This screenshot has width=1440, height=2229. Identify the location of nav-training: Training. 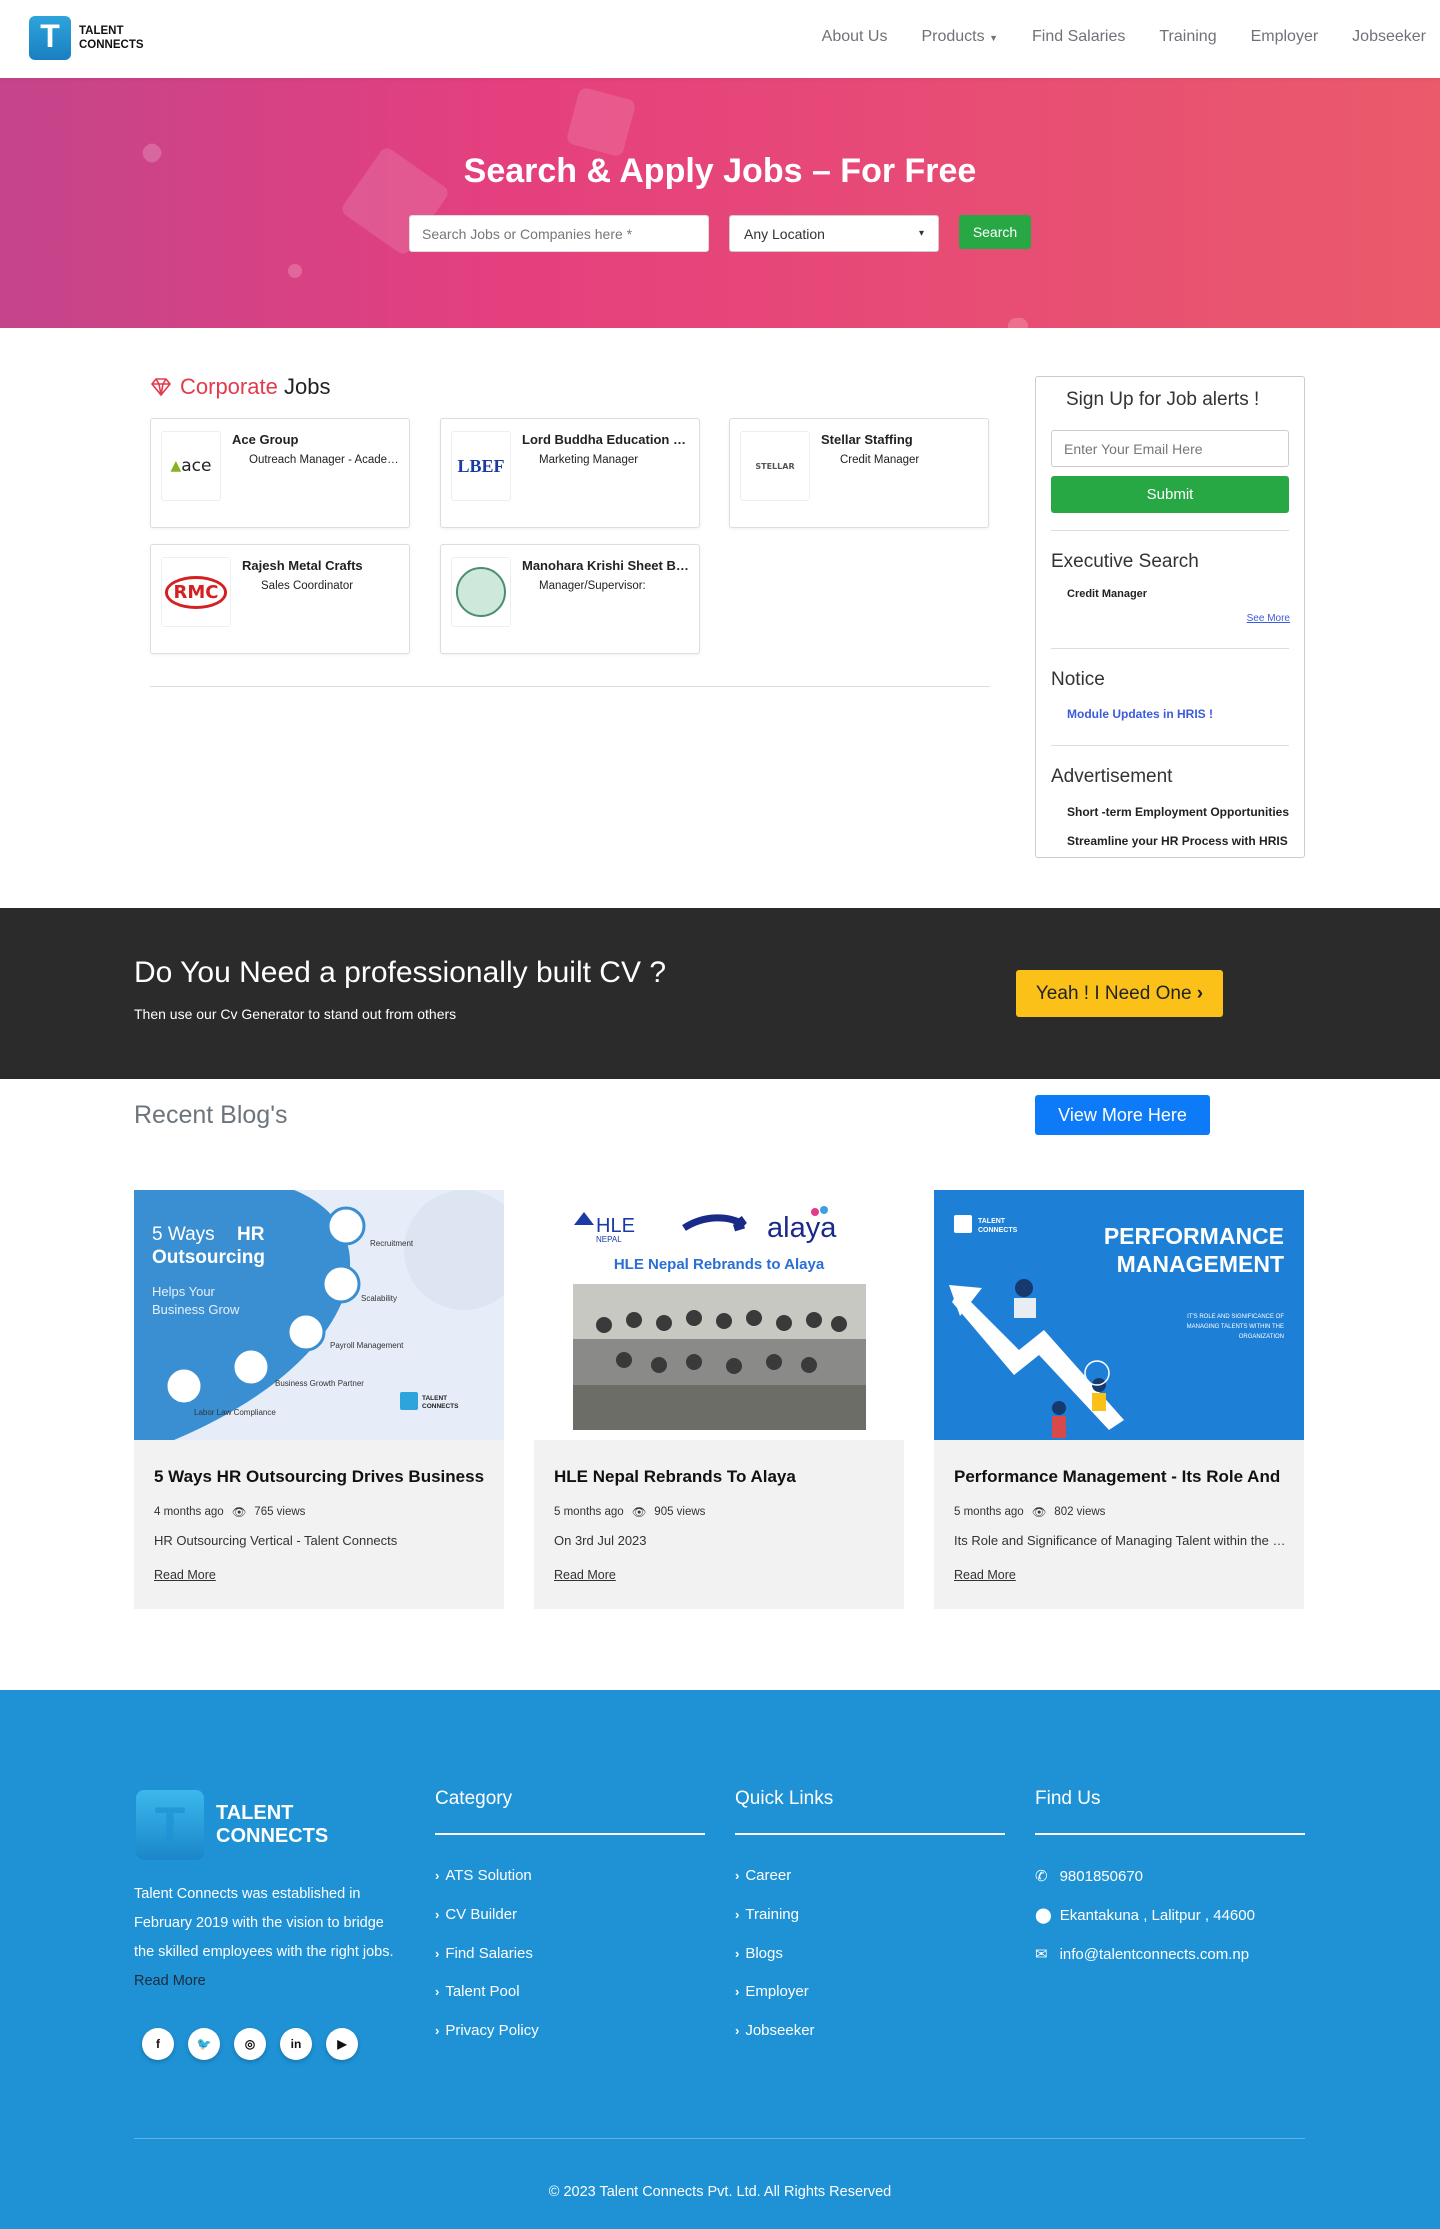
(1187, 37).